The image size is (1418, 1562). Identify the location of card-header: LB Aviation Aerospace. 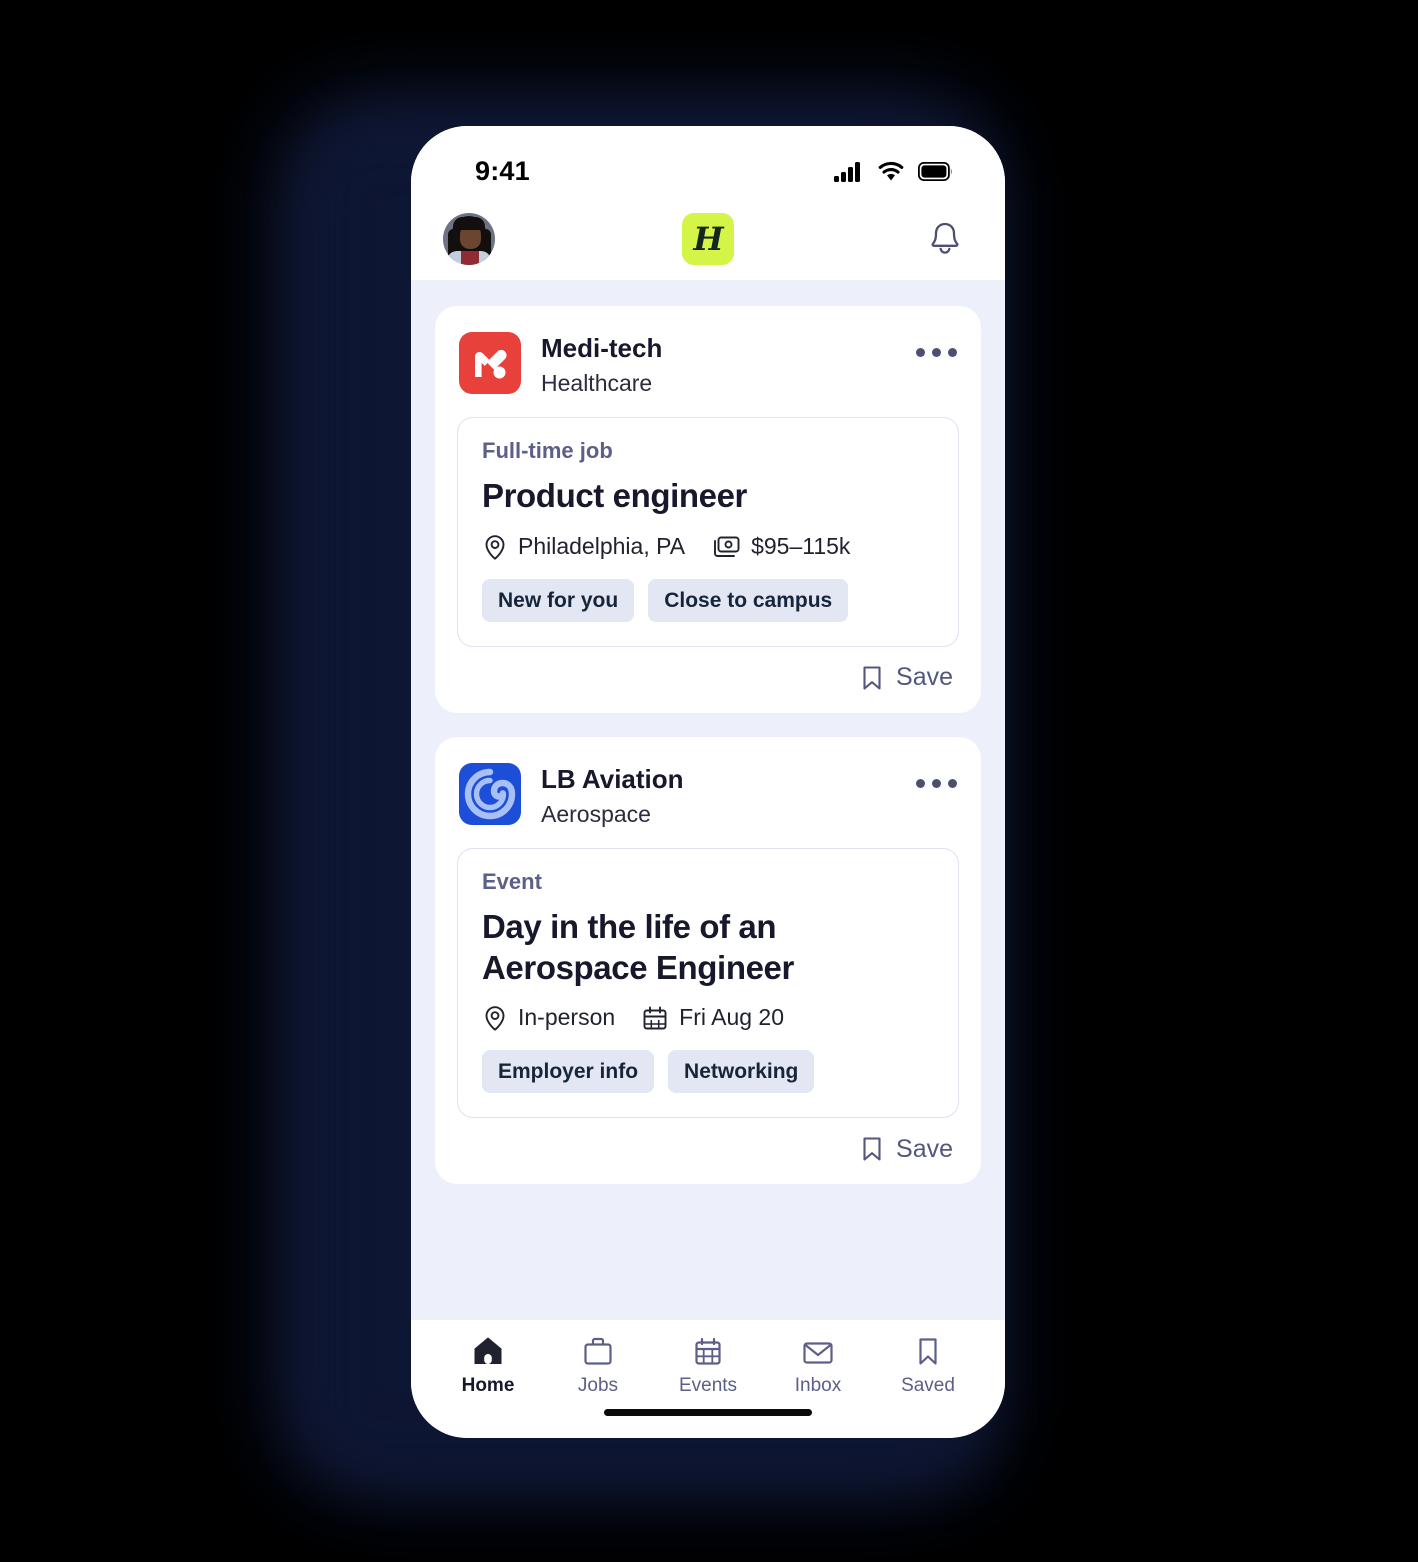
(708, 803).